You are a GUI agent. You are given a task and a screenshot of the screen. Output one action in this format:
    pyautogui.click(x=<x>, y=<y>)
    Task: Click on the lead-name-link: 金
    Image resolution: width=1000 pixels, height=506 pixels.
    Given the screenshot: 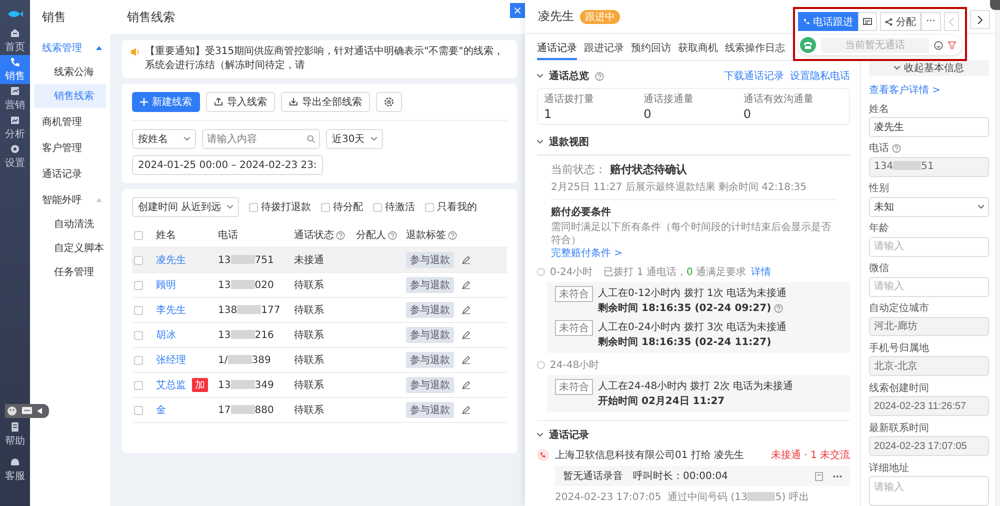 What is the action you would take?
    pyautogui.click(x=161, y=410)
    